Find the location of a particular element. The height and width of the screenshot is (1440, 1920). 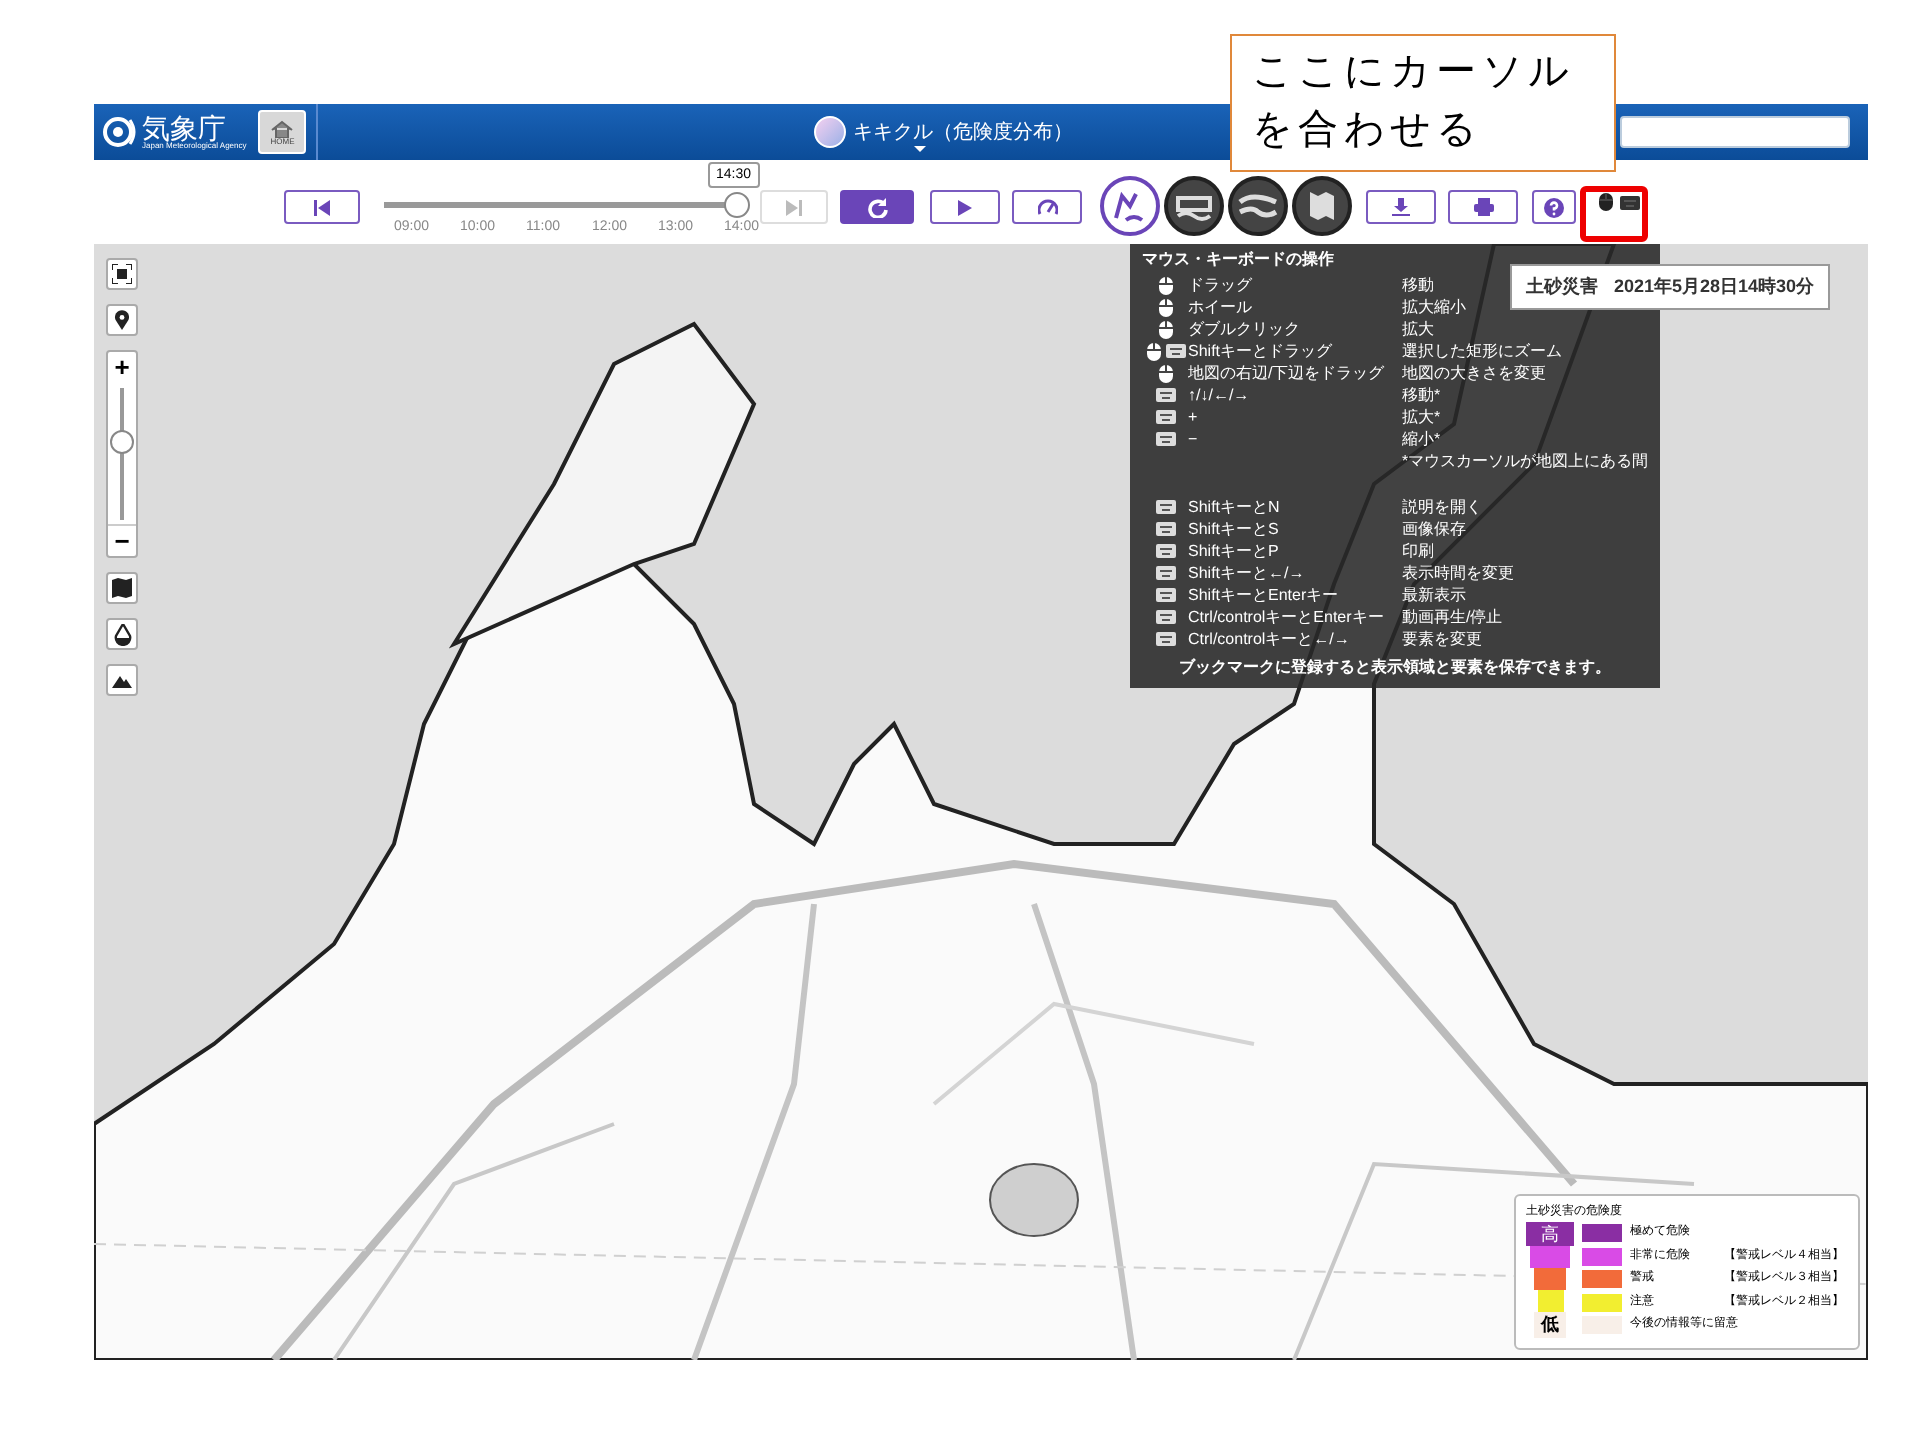

download-button is located at coordinates (1401, 207).